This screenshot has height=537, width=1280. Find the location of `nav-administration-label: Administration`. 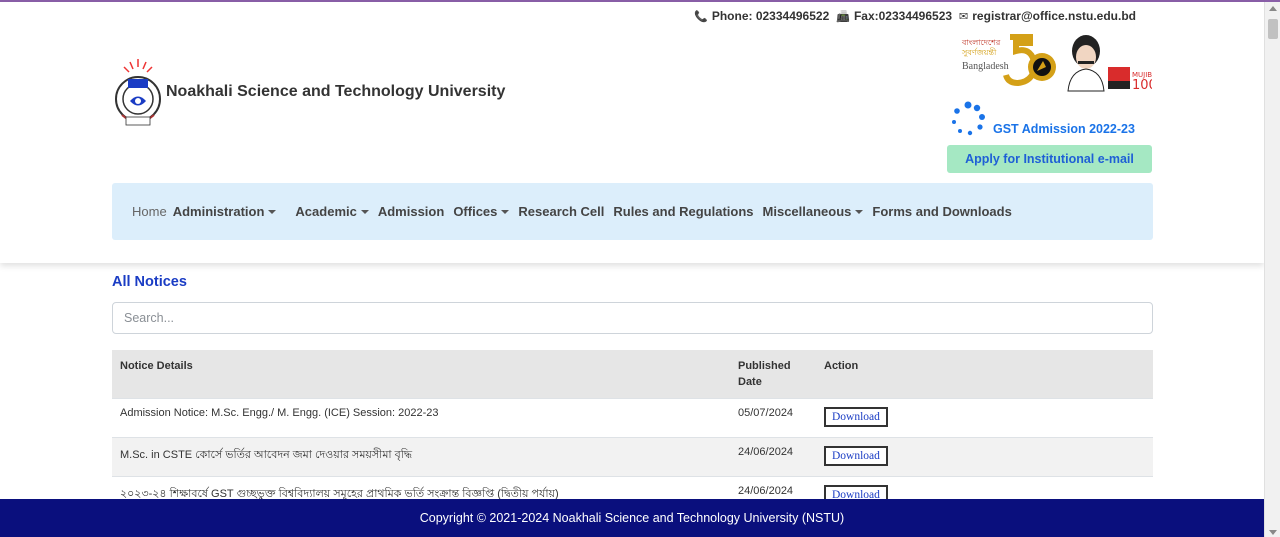

nav-administration-label: Administration is located at coordinates (218, 211).